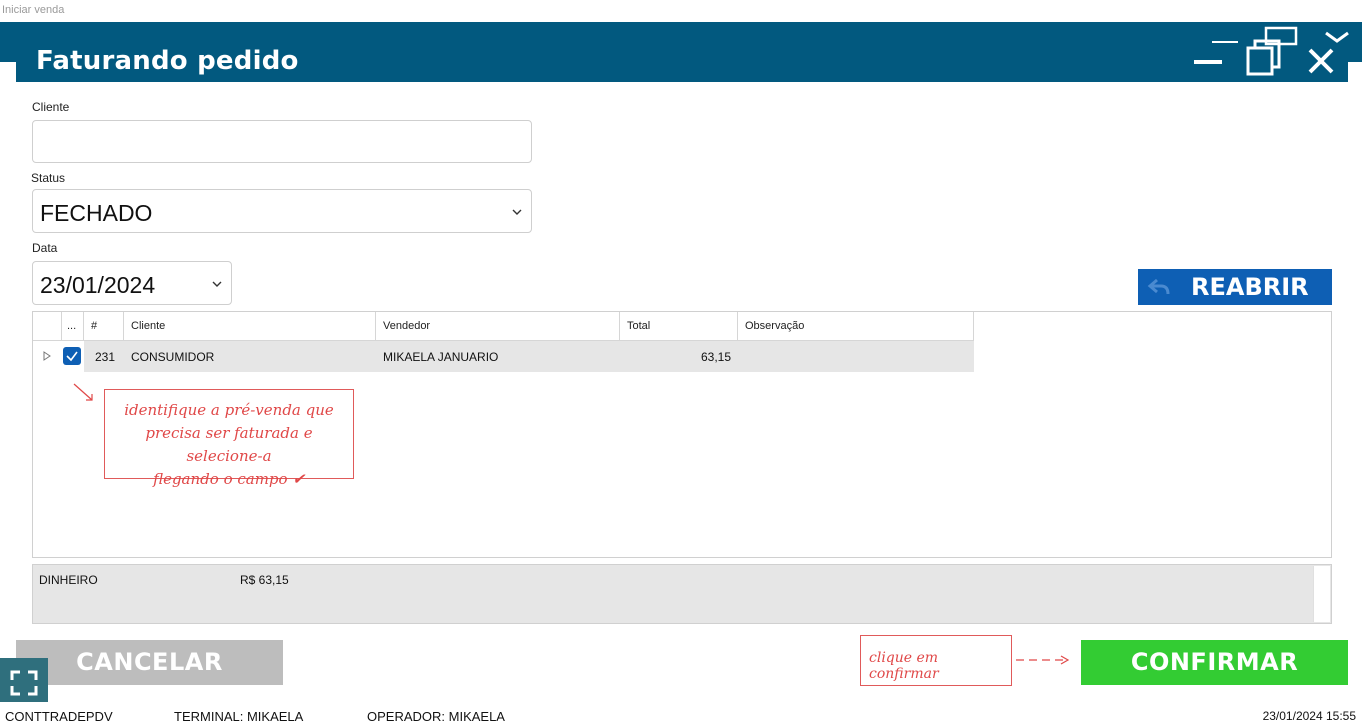 The width and height of the screenshot is (1362, 724). What do you see at coordinates (8, 72) in the screenshot?
I see `titlebar-notch-left` at bounding box center [8, 72].